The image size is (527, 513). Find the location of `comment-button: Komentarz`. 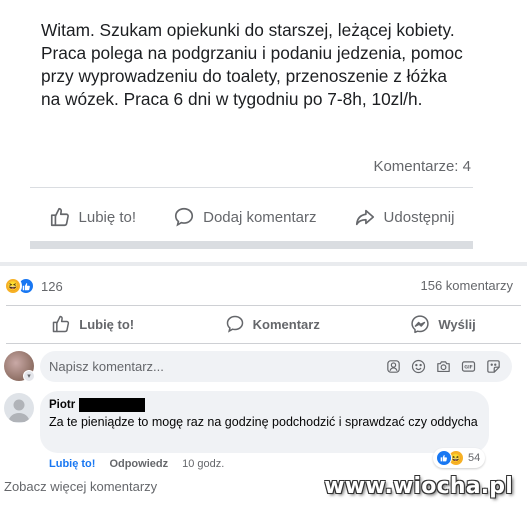

comment-button: Komentarz is located at coordinates (272, 324).